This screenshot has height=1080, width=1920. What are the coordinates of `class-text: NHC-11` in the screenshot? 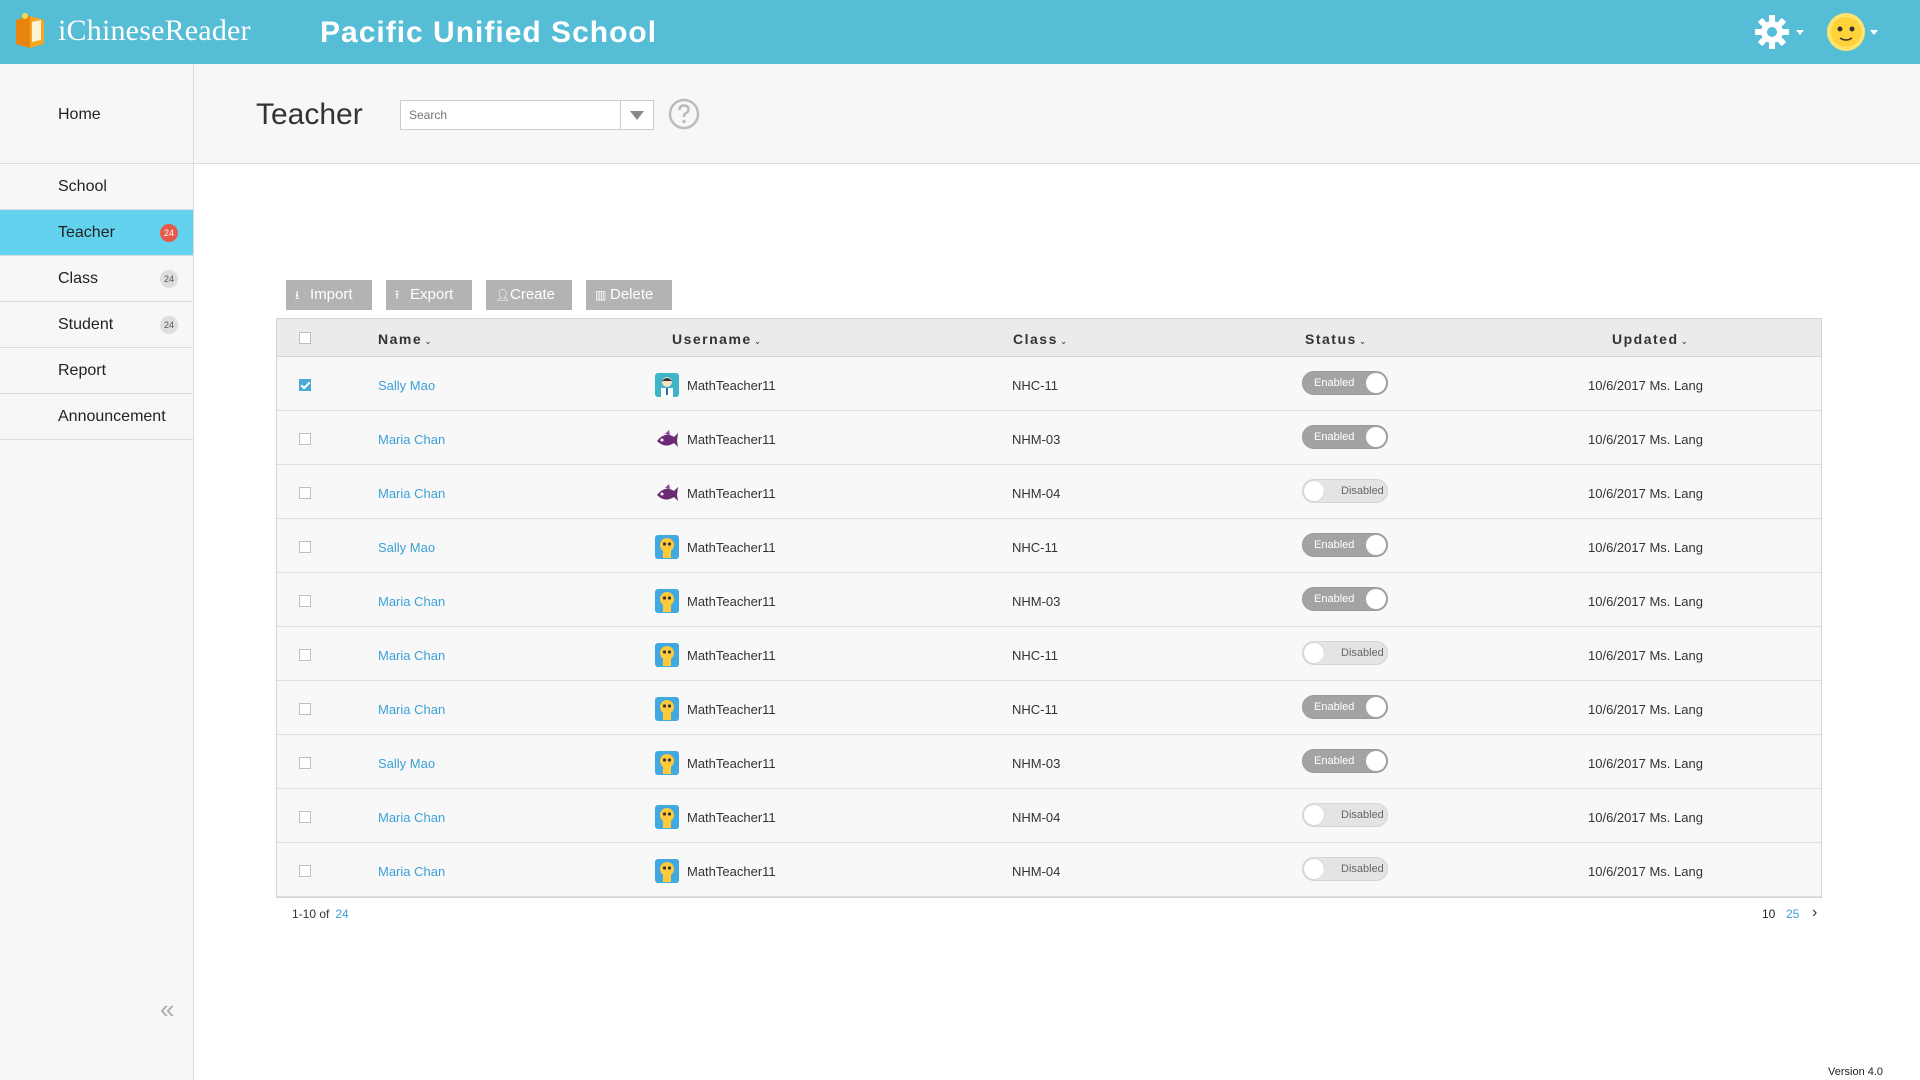 It's located at (1035, 385).